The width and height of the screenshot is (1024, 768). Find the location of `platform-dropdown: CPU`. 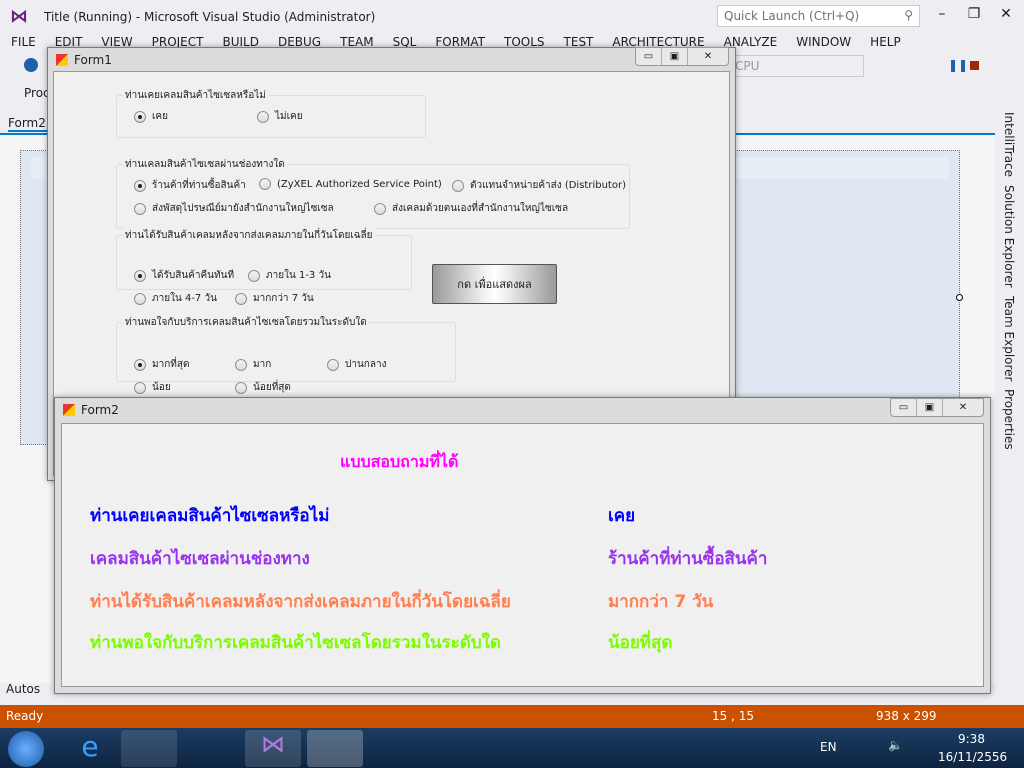

platform-dropdown: CPU is located at coordinates (797, 66).